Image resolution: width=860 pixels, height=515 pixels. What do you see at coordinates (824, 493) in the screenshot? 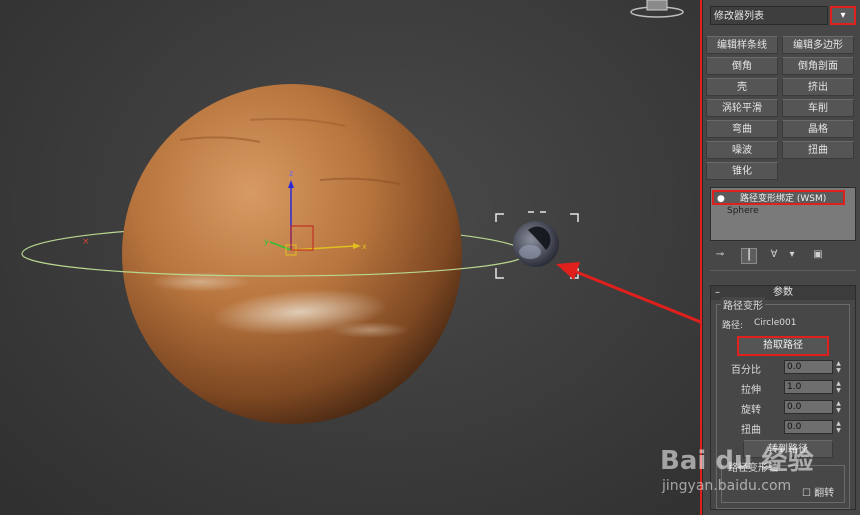
I see `flip-label: 翻转` at bounding box center [824, 493].